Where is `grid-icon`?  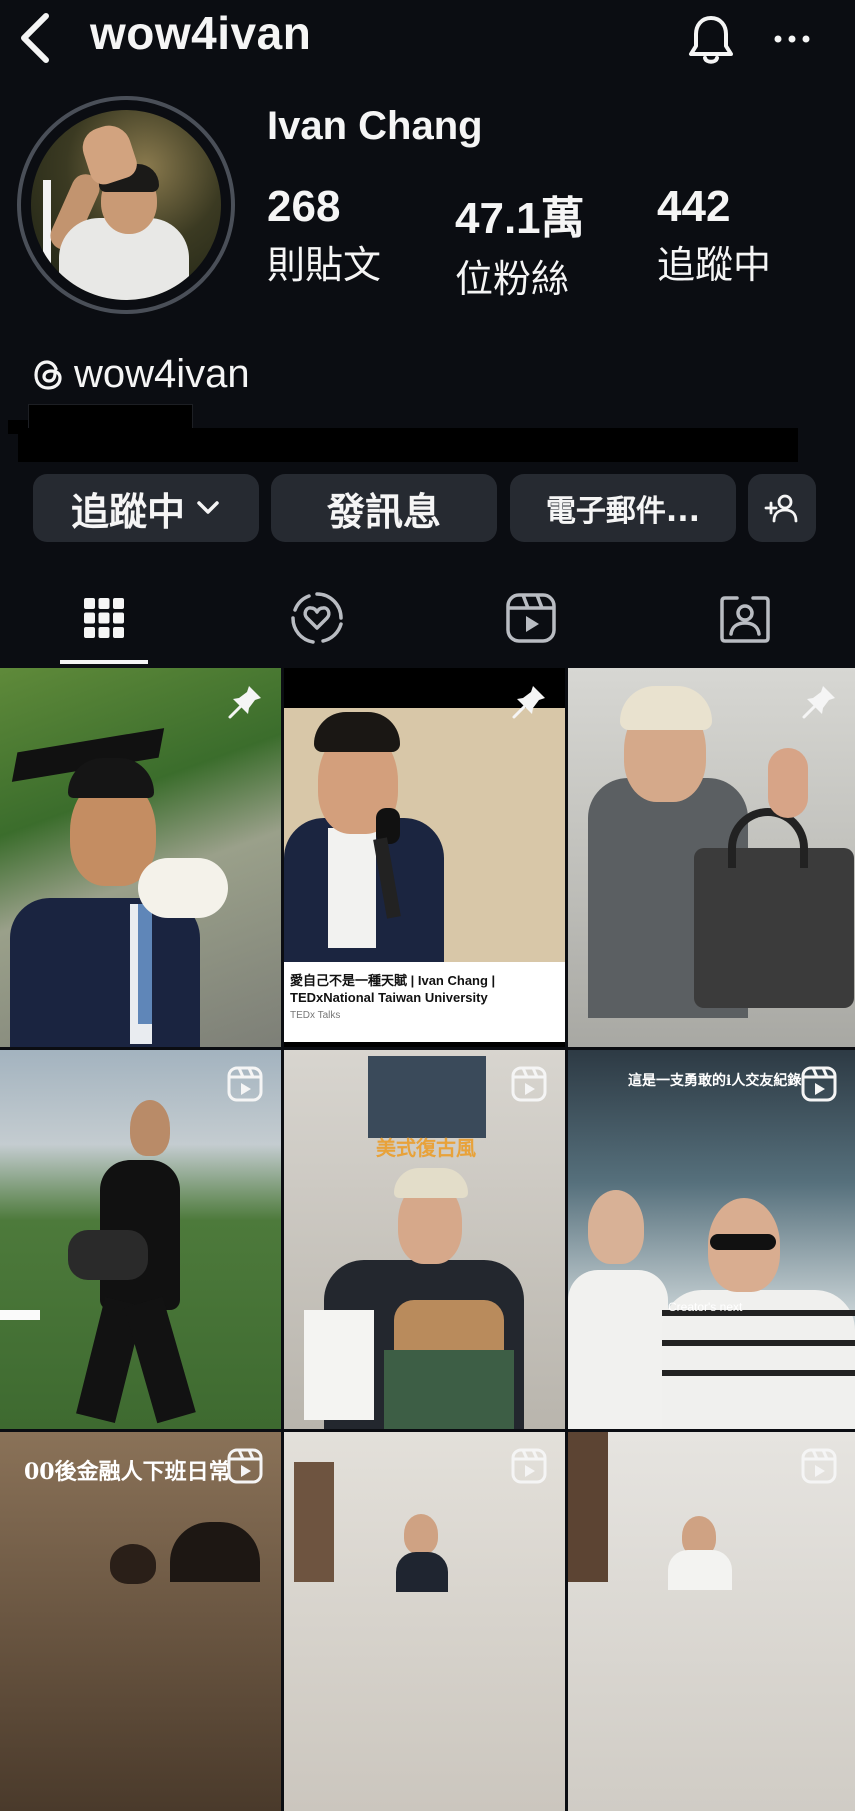 grid-icon is located at coordinates (104, 618).